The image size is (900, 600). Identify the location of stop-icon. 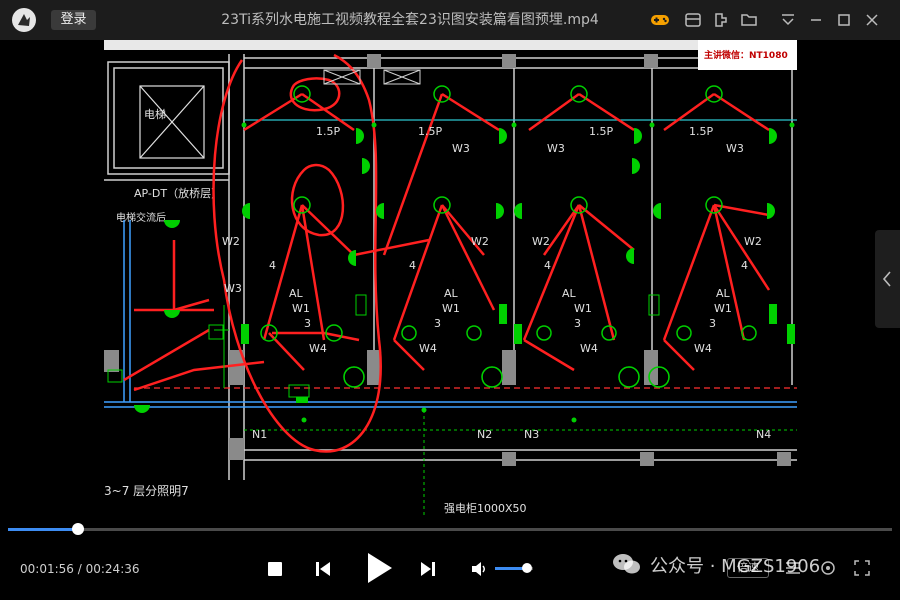
(275, 569).